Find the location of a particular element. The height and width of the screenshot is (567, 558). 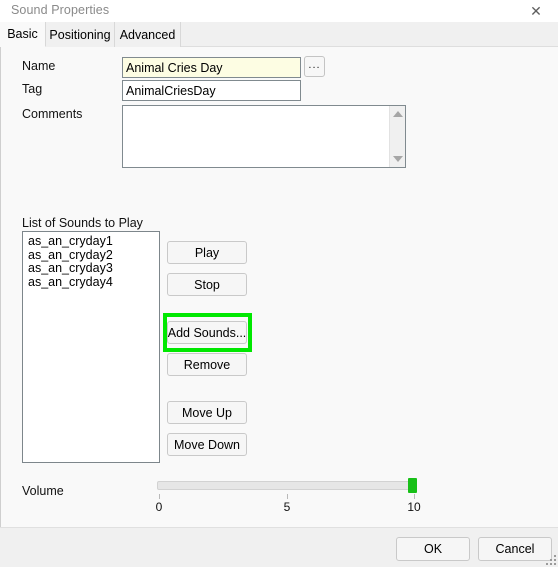

scroll-down-icon is located at coordinates (397, 159).